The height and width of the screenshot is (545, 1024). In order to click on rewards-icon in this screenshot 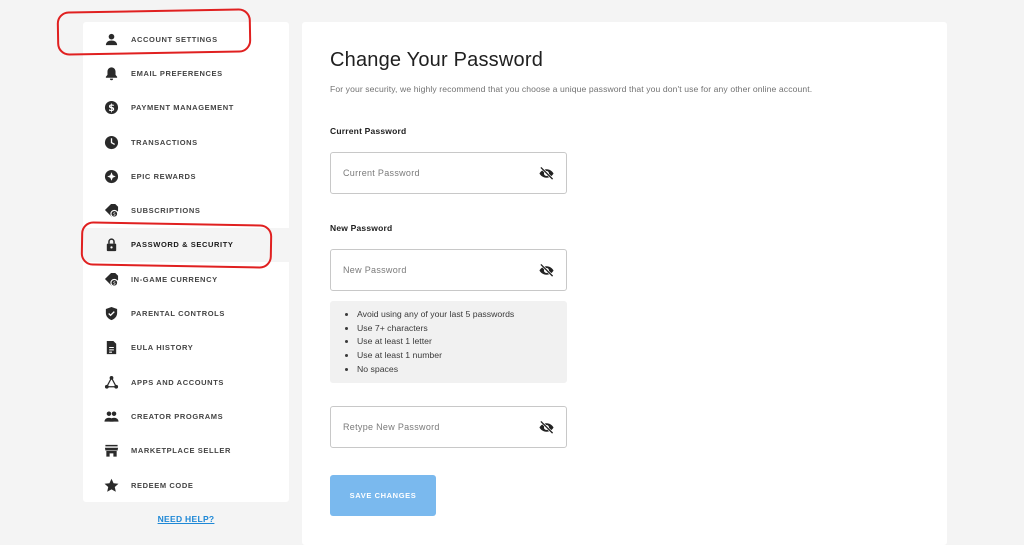, I will do `click(111, 176)`.